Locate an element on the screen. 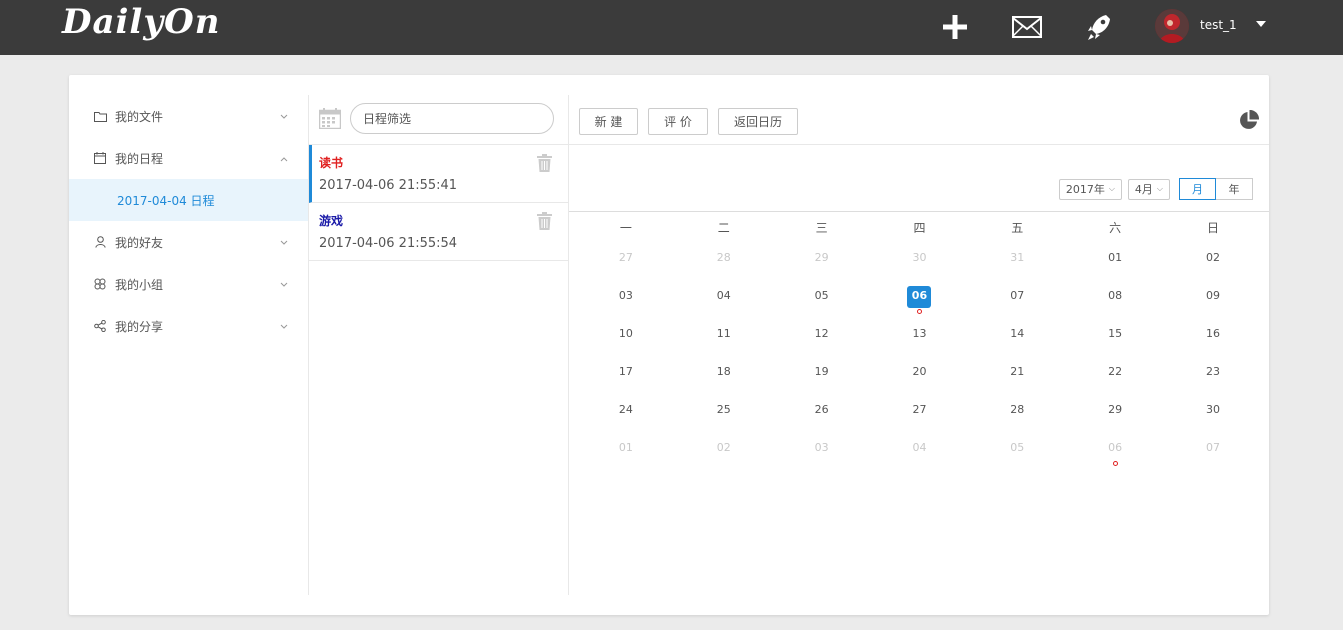  calendar-day-number: 12 is located at coordinates (821, 333).